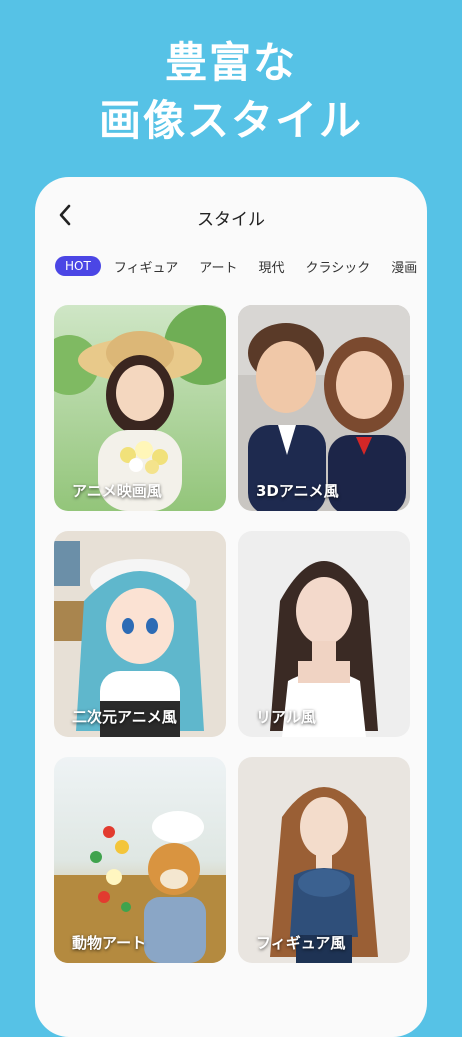  What do you see at coordinates (218, 266) in the screenshot?
I see `tab-art: アート` at bounding box center [218, 266].